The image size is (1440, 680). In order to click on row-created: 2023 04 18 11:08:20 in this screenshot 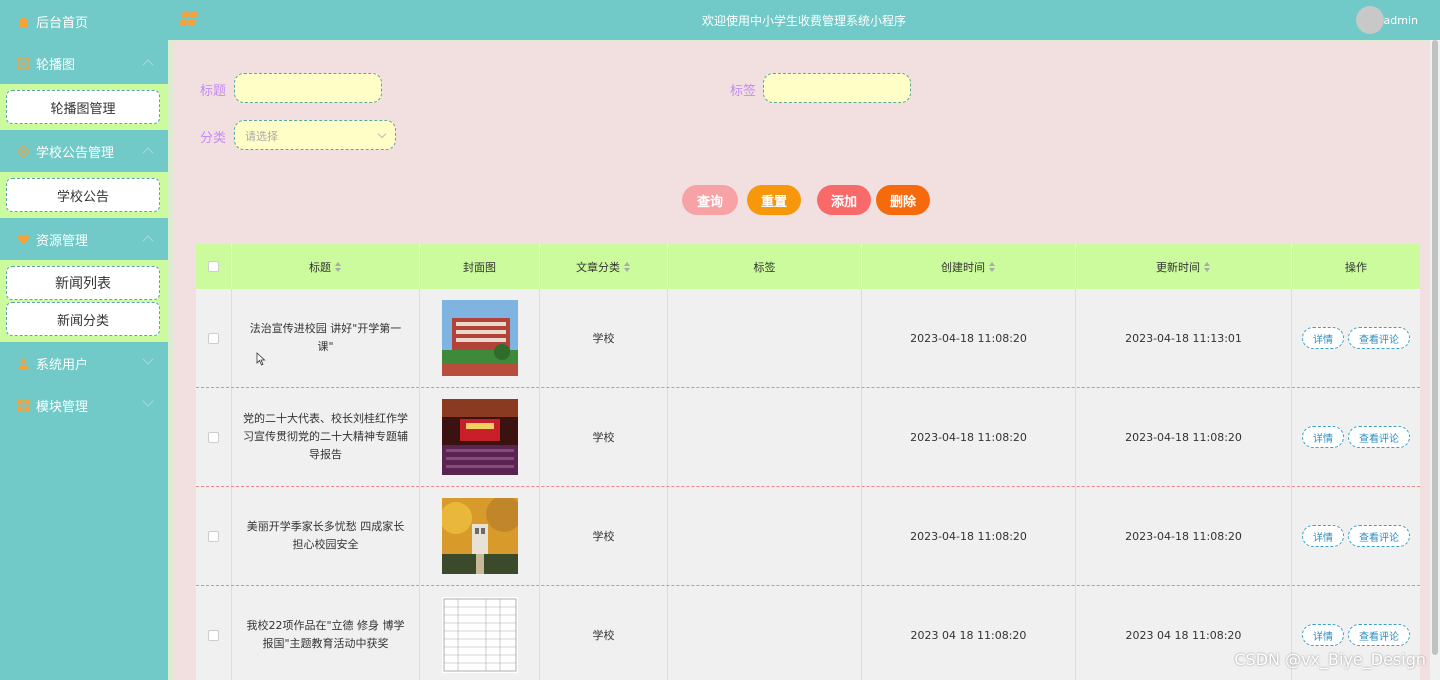, I will do `click(969, 633)`.